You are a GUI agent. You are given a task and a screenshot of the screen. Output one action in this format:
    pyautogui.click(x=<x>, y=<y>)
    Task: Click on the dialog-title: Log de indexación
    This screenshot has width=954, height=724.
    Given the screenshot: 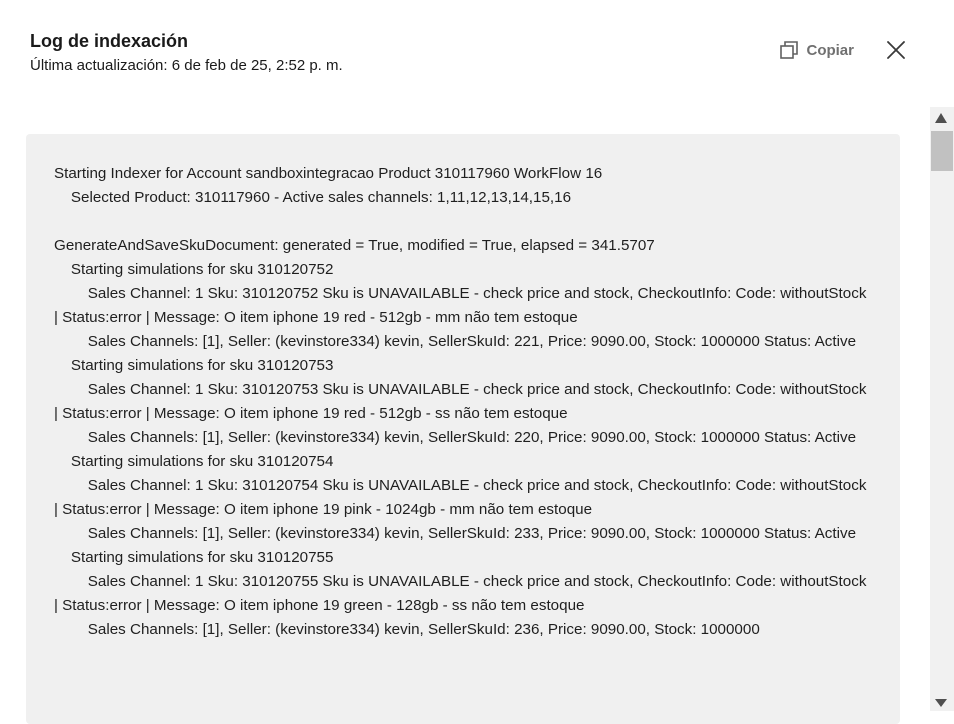 What is the action you would take?
    pyautogui.click(x=109, y=41)
    